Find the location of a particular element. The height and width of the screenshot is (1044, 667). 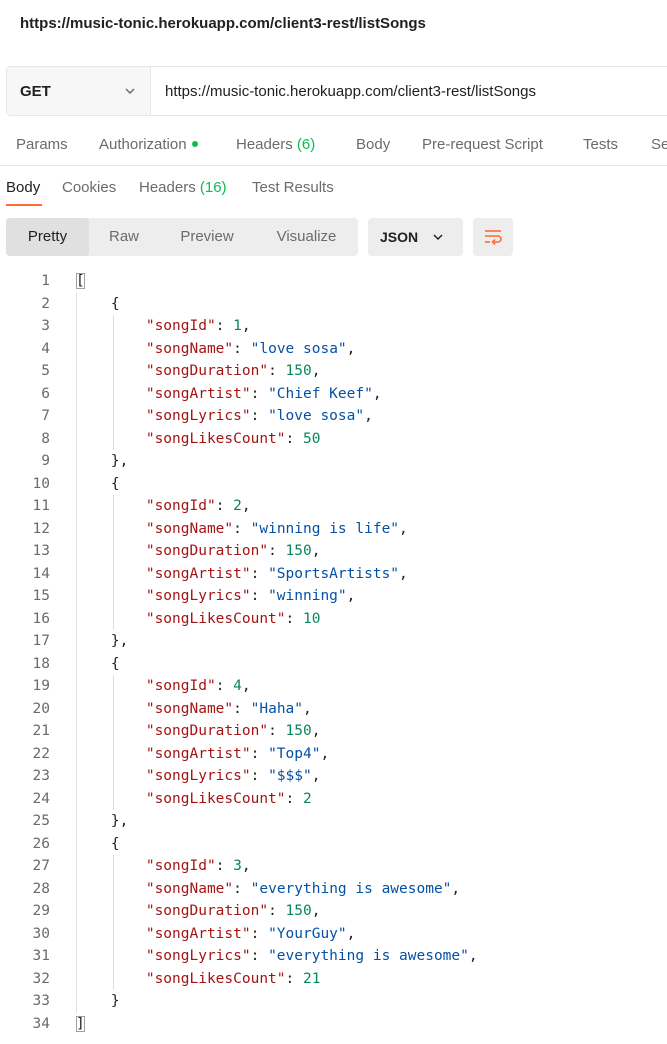

json-string: "everything is awesome" is located at coordinates (351, 888).